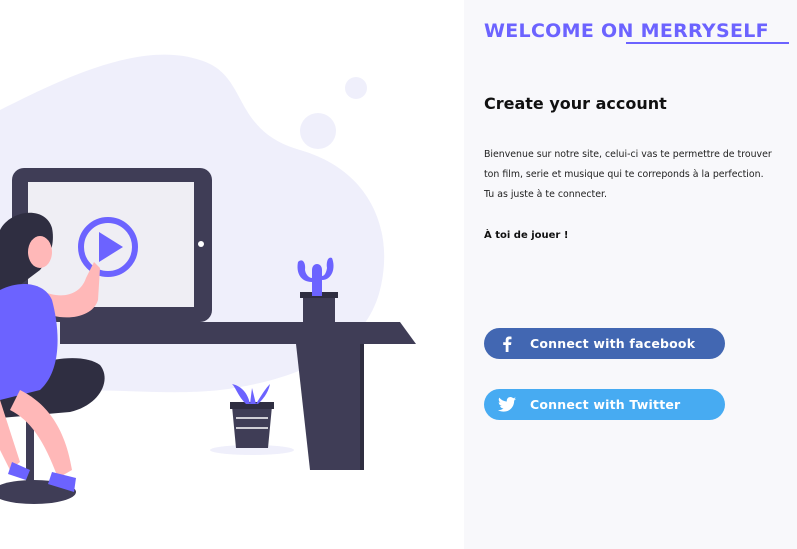 The height and width of the screenshot is (549, 797). What do you see at coordinates (318, 131) in the screenshot?
I see `decor-circle-medium` at bounding box center [318, 131].